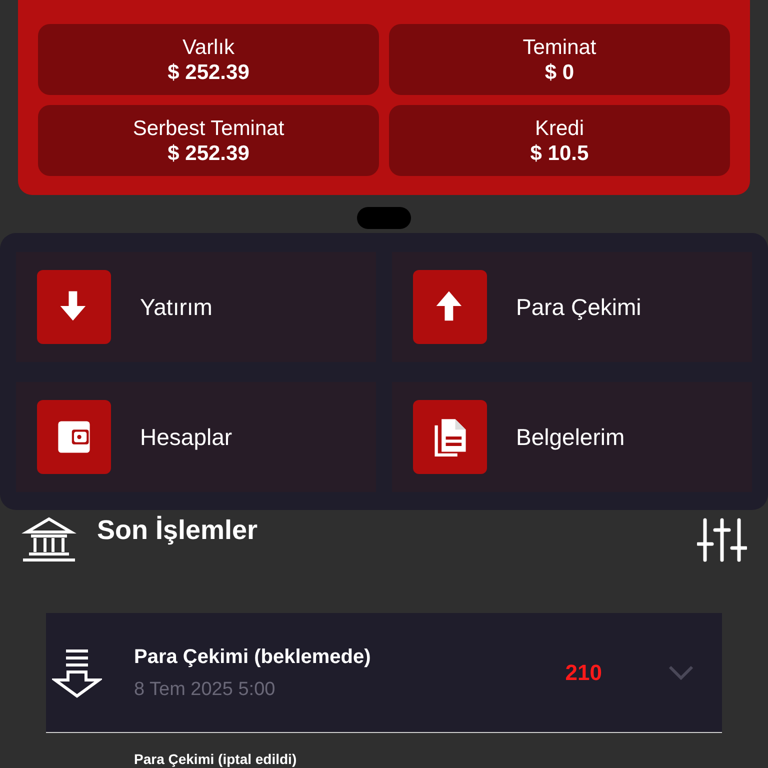 The image size is (768, 768). What do you see at coordinates (681, 672) in the screenshot?
I see `chevron-down-icon` at bounding box center [681, 672].